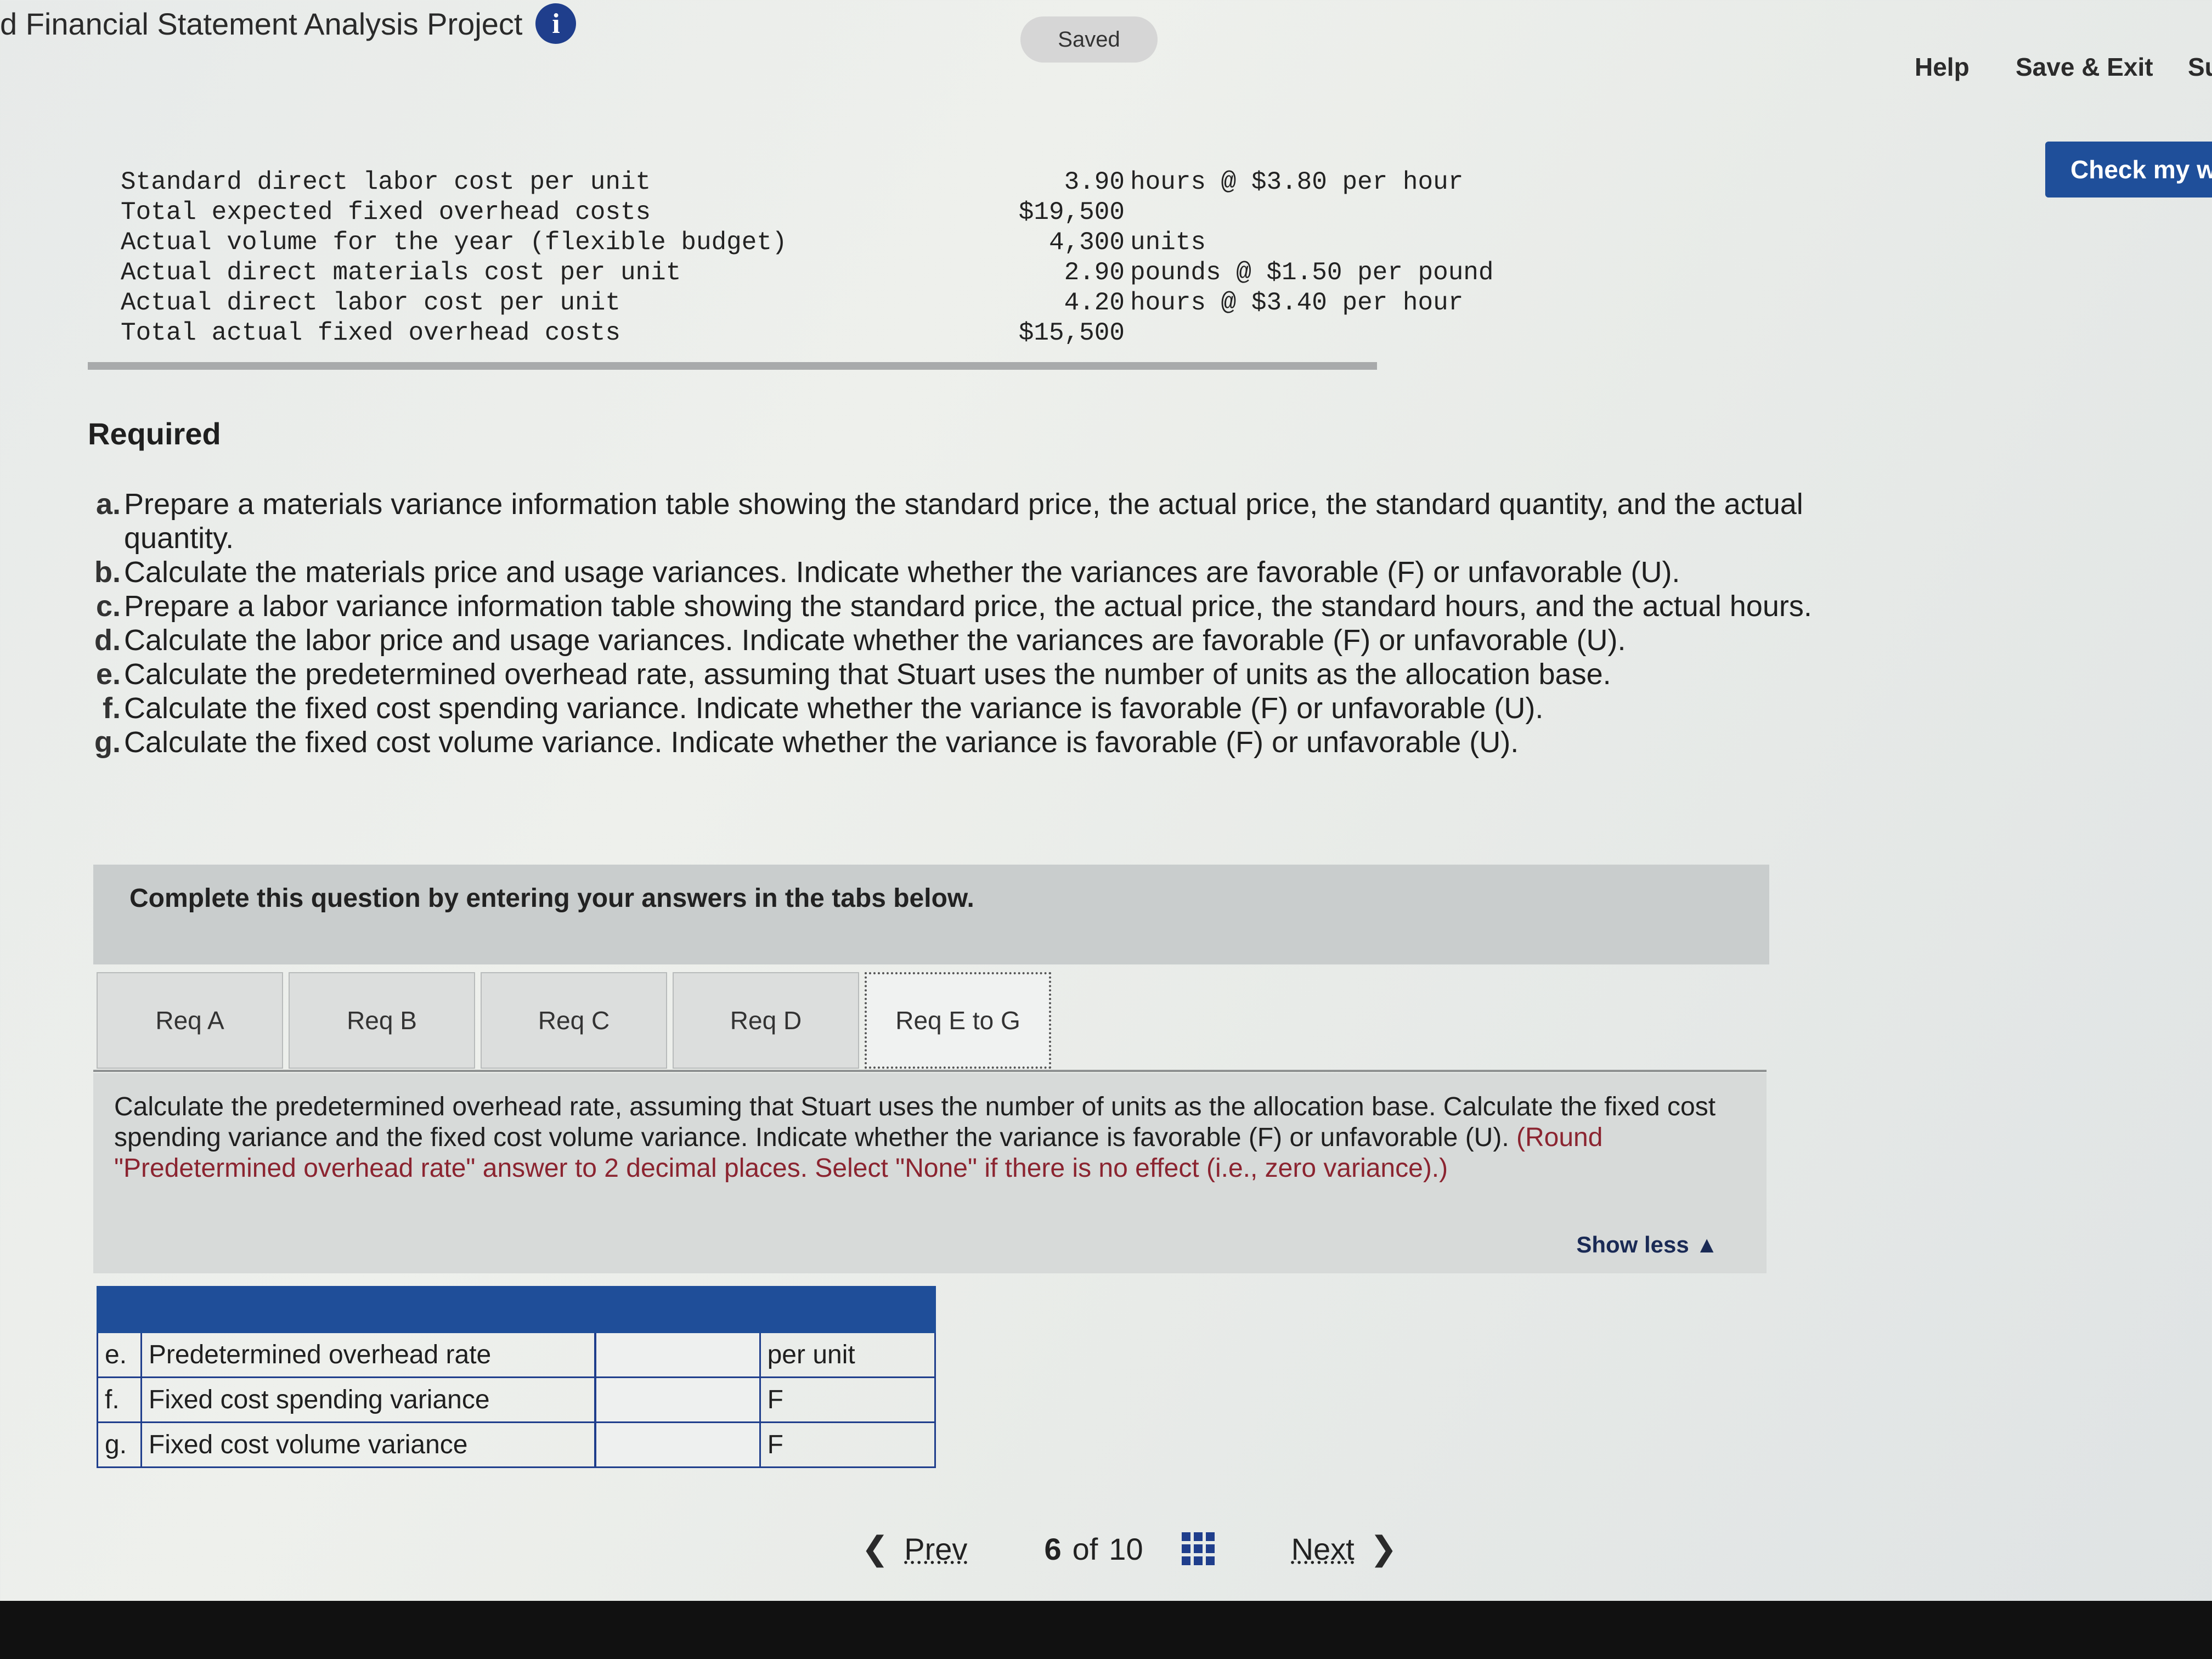  What do you see at coordinates (1085, 1548) in the screenshot?
I see `page-of: of` at bounding box center [1085, 1548].